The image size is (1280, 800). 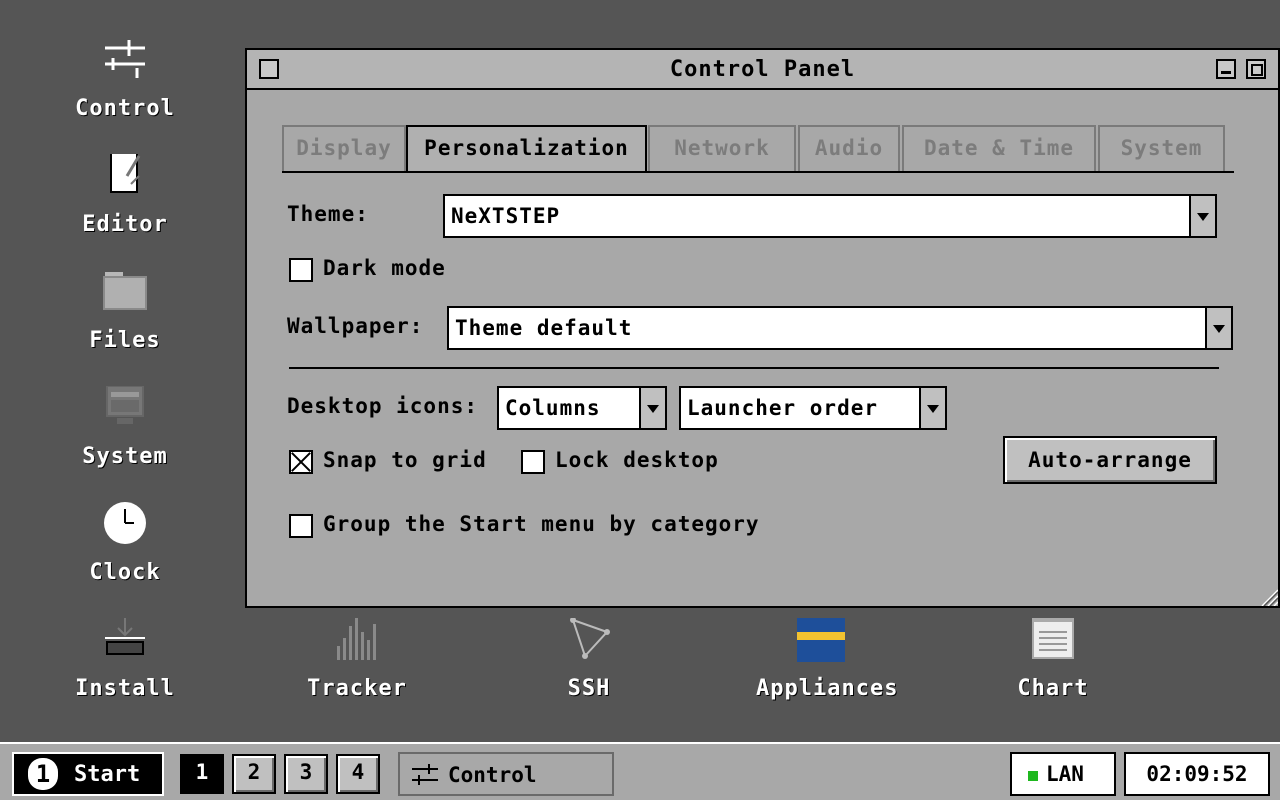 I want to click on tab-display: Display, so click(x=344, y=148).